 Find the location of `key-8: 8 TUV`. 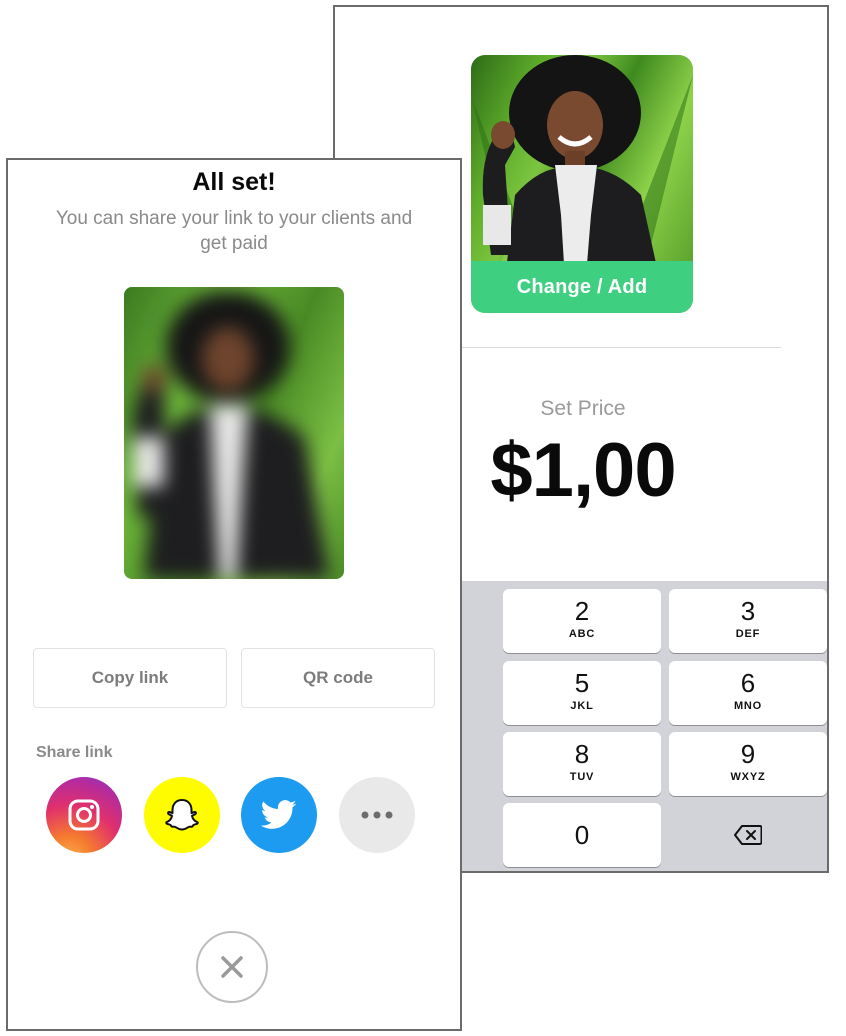

key-8: 8 TUV is located at coordinates (582, 764).